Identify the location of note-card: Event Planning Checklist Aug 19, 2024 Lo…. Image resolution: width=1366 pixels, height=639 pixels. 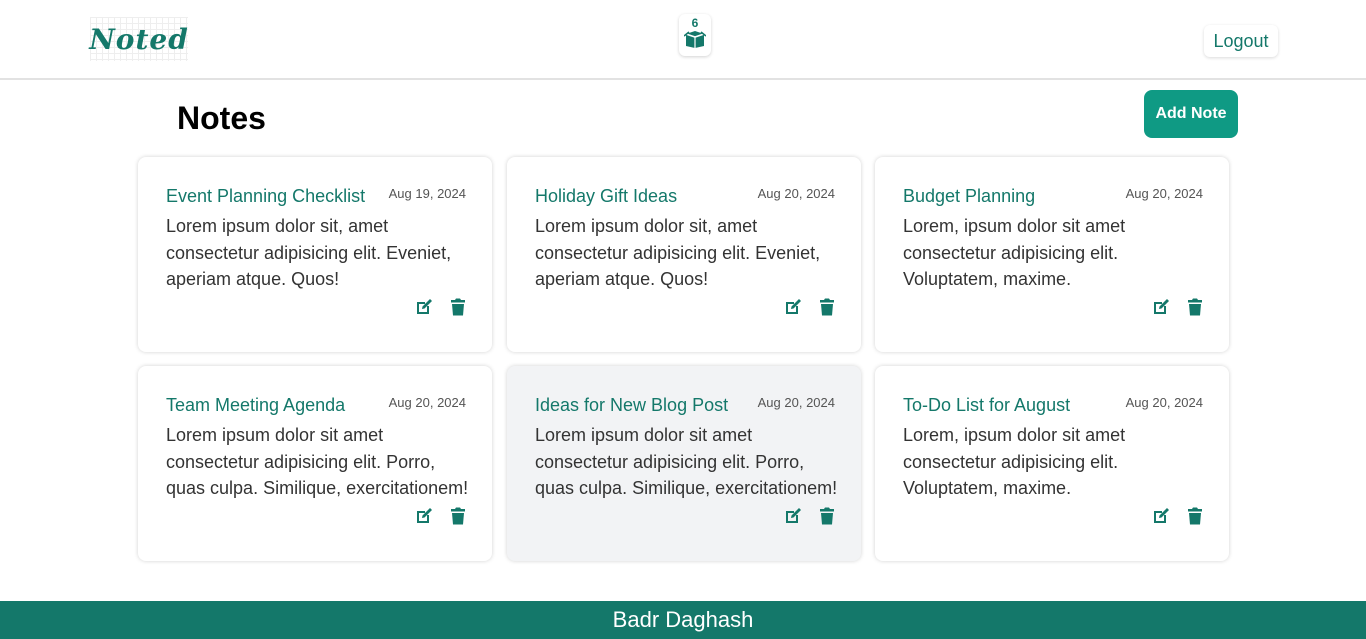
(315, 254).